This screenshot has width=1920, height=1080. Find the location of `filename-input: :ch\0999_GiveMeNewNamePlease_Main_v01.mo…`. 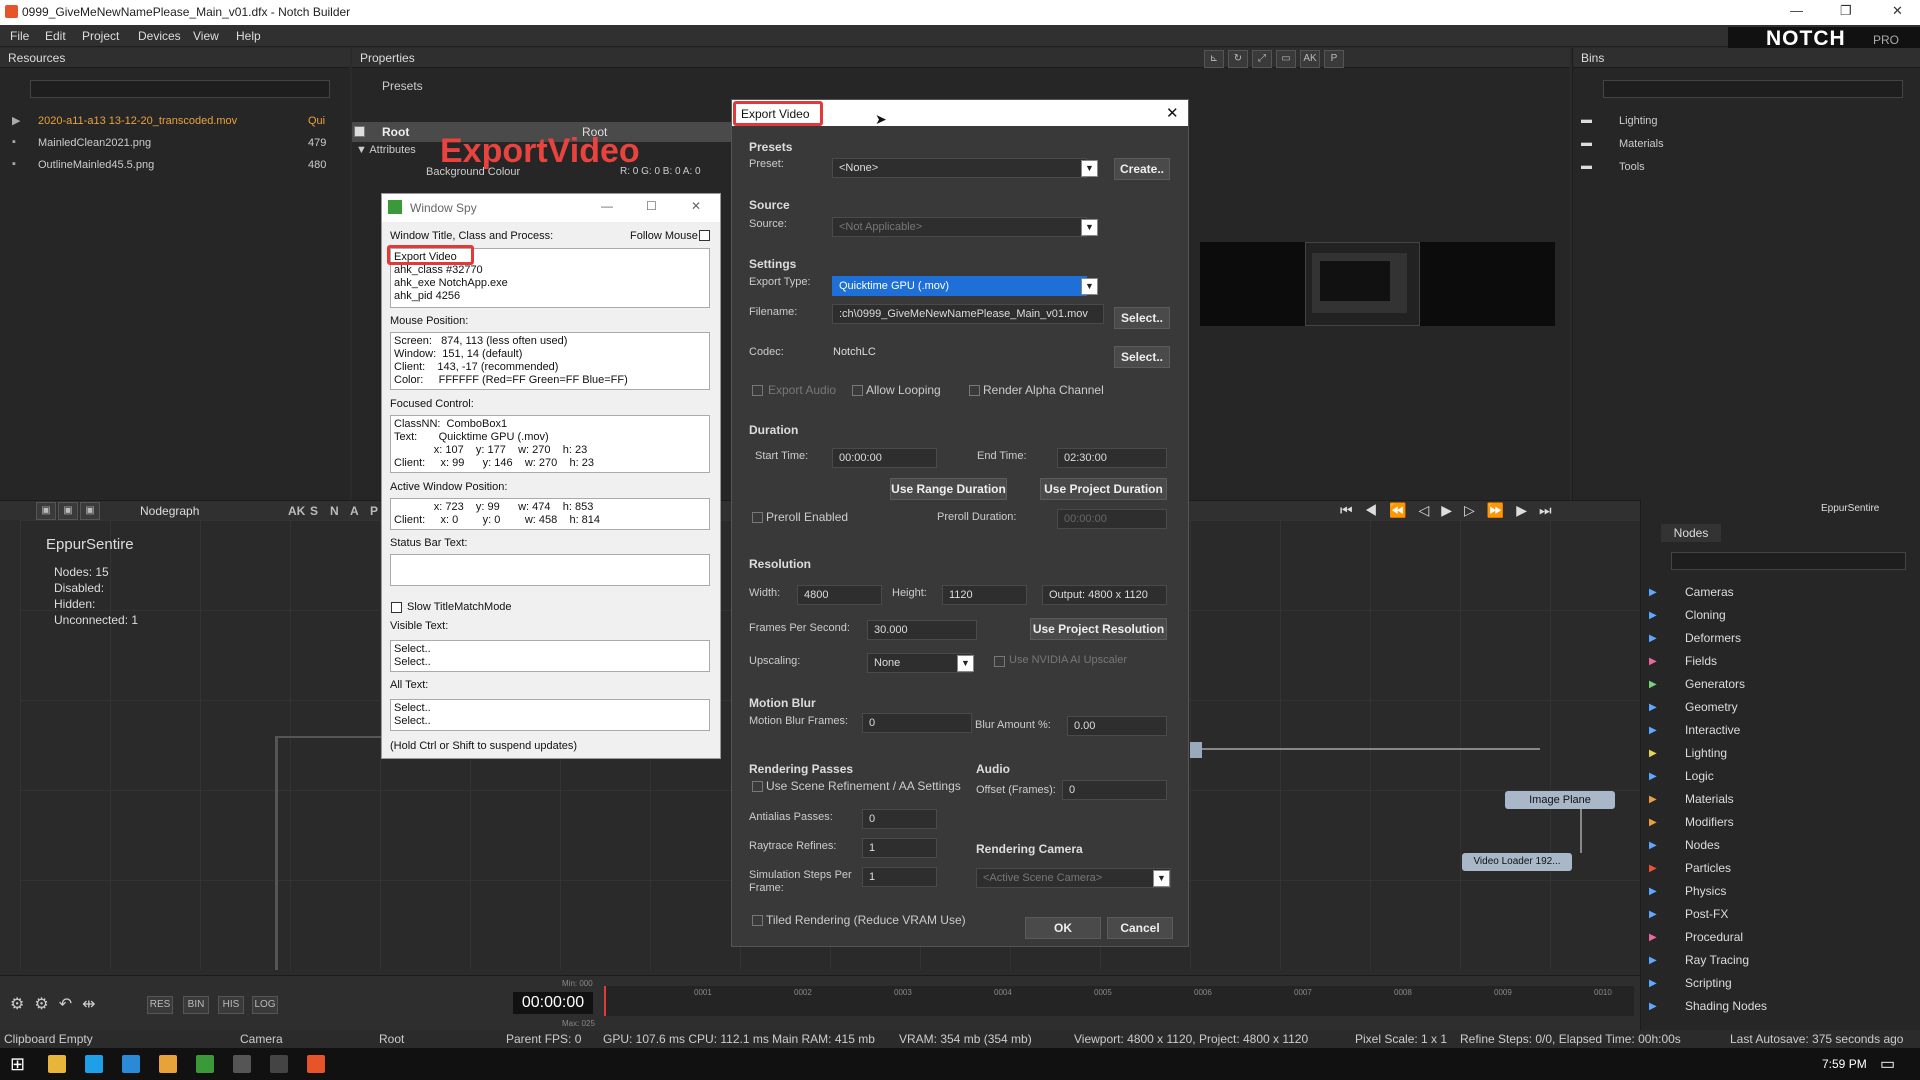

filename-input: :ch\0999_GiveMeNewNamePlease_Main_v01.mo… is located at coordinates (968, 314).